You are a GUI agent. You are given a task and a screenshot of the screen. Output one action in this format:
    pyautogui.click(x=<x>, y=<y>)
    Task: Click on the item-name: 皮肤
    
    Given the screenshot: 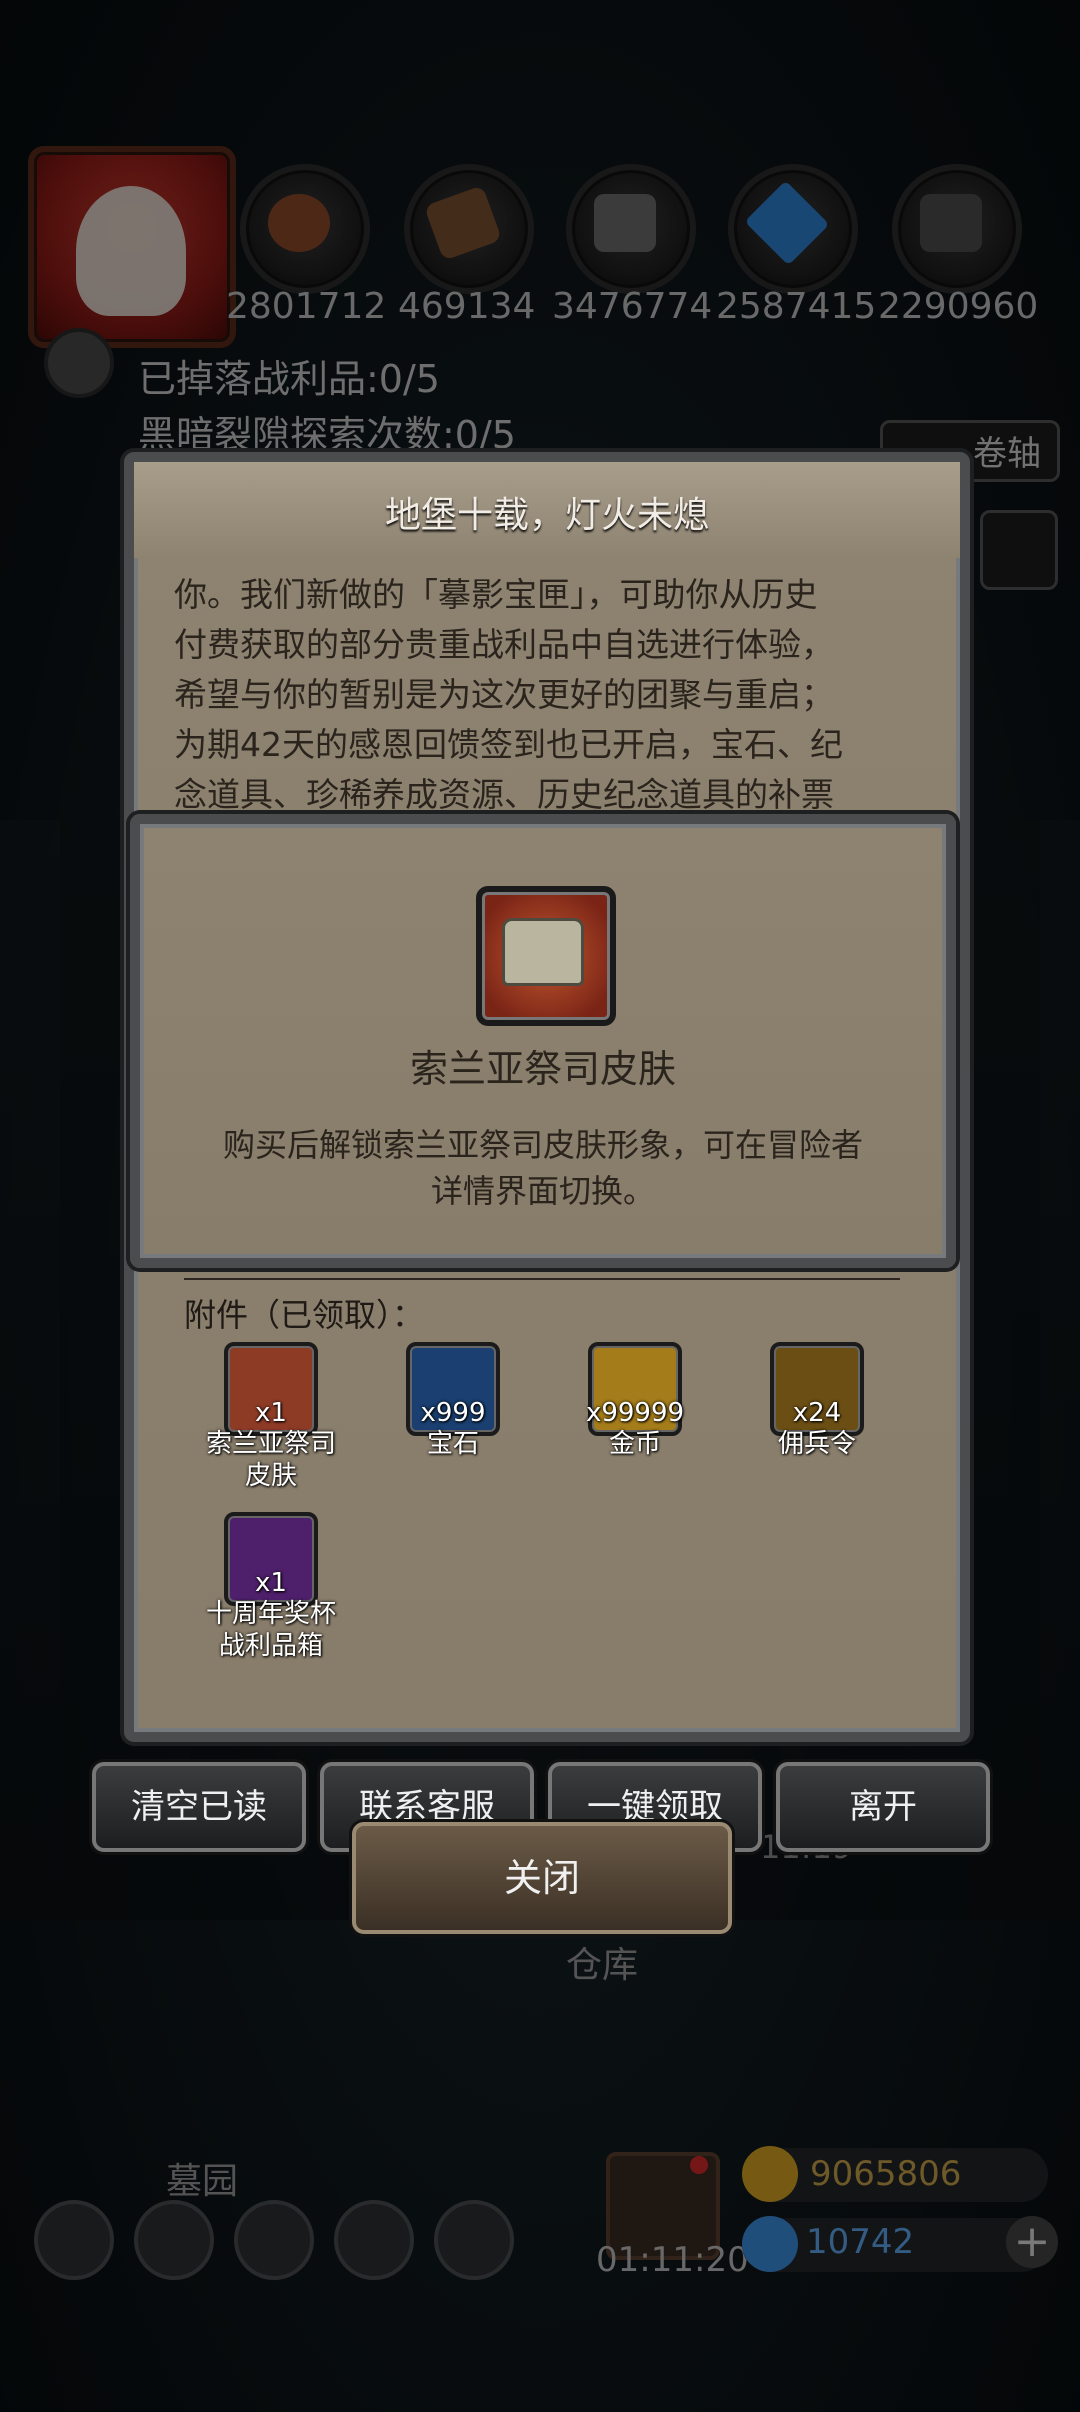 What is the action you would take?
    pyautogui.click(x=270, y=1476)
    